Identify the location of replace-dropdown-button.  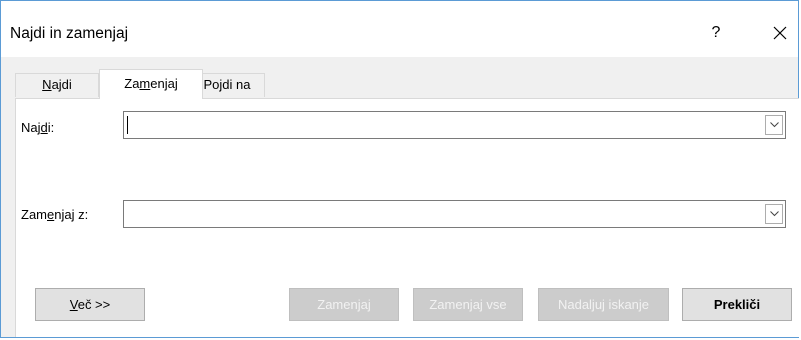
(774, 214).